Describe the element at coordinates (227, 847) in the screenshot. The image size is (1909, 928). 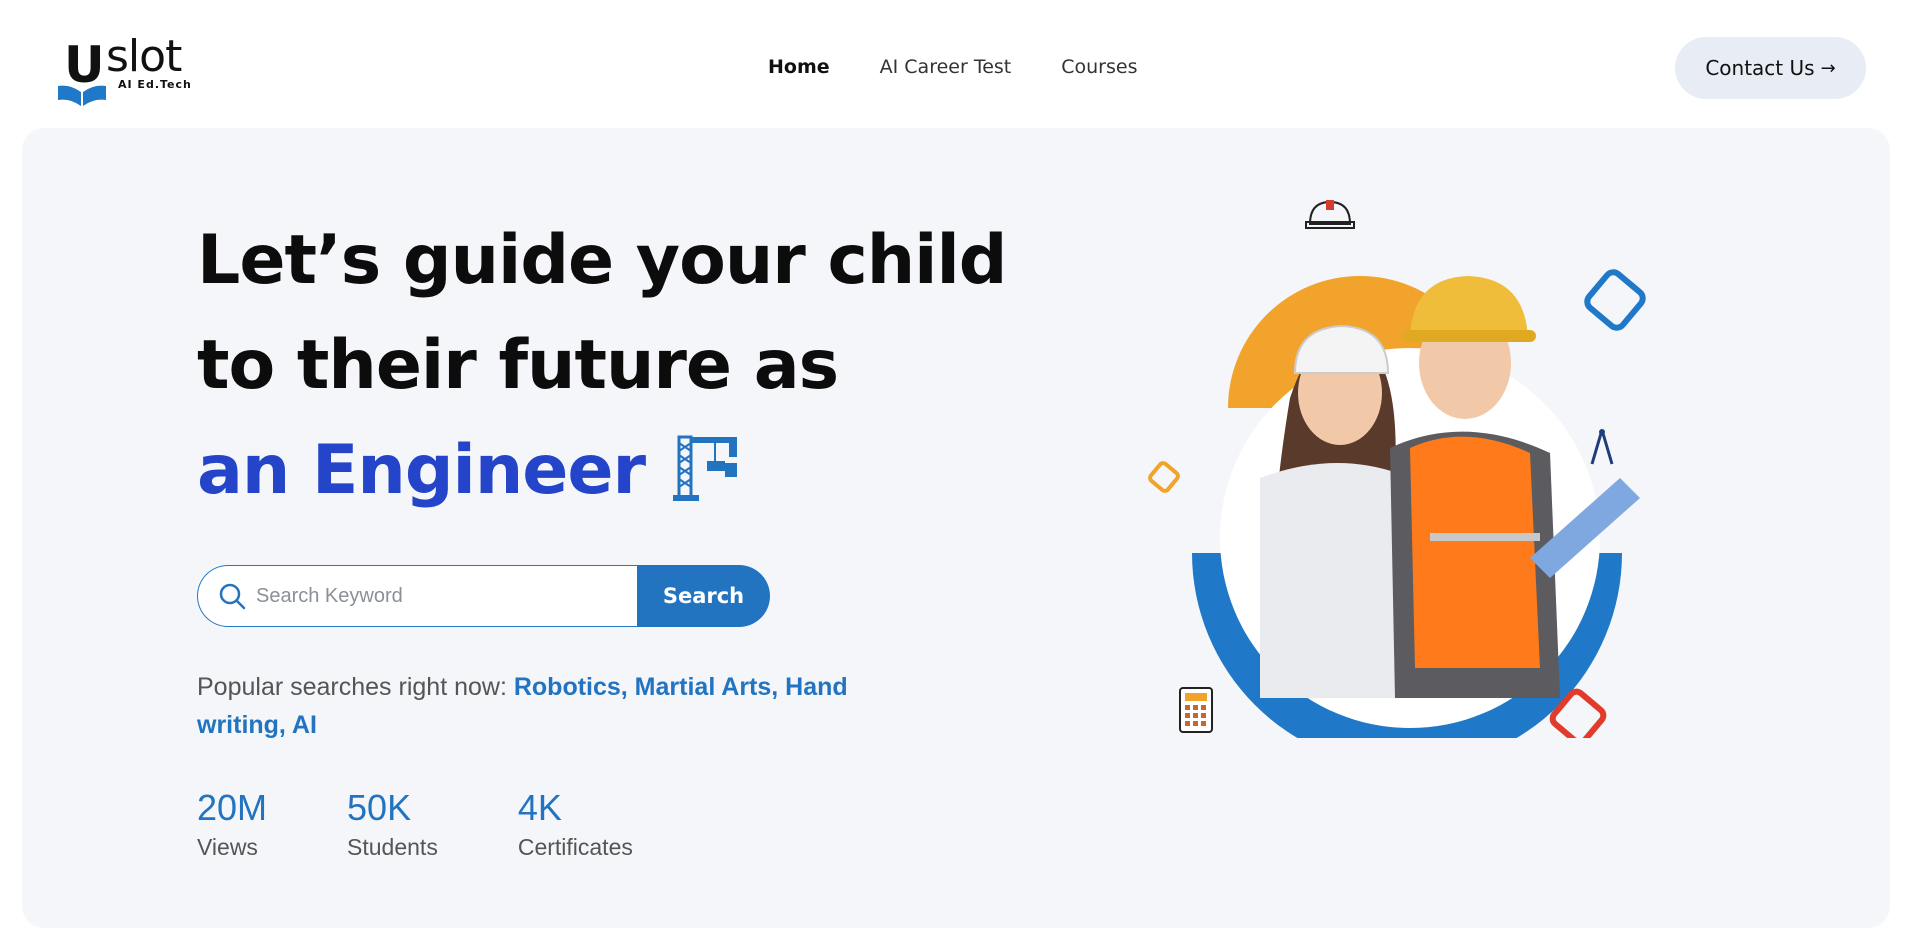
I see `stat-label: Views` at that location.